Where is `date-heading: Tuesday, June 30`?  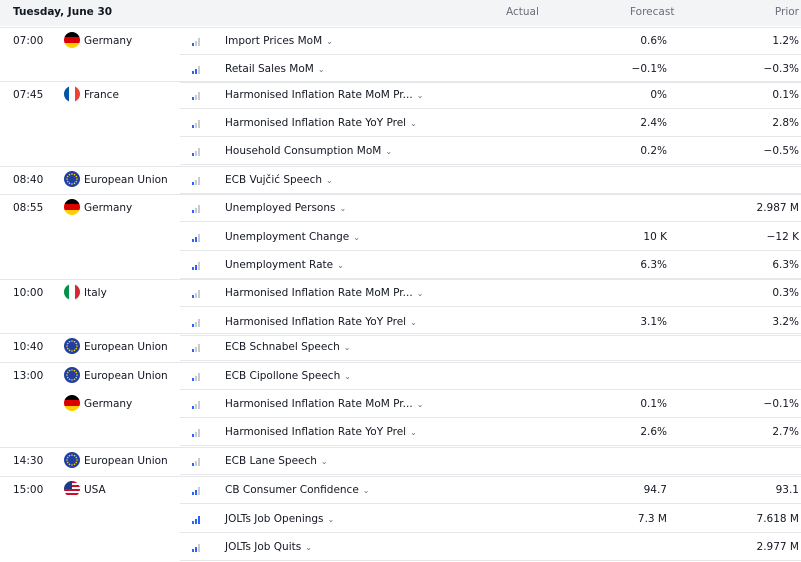 date-heading: Tuesday, June 30 is located at coordinates (63, 12).